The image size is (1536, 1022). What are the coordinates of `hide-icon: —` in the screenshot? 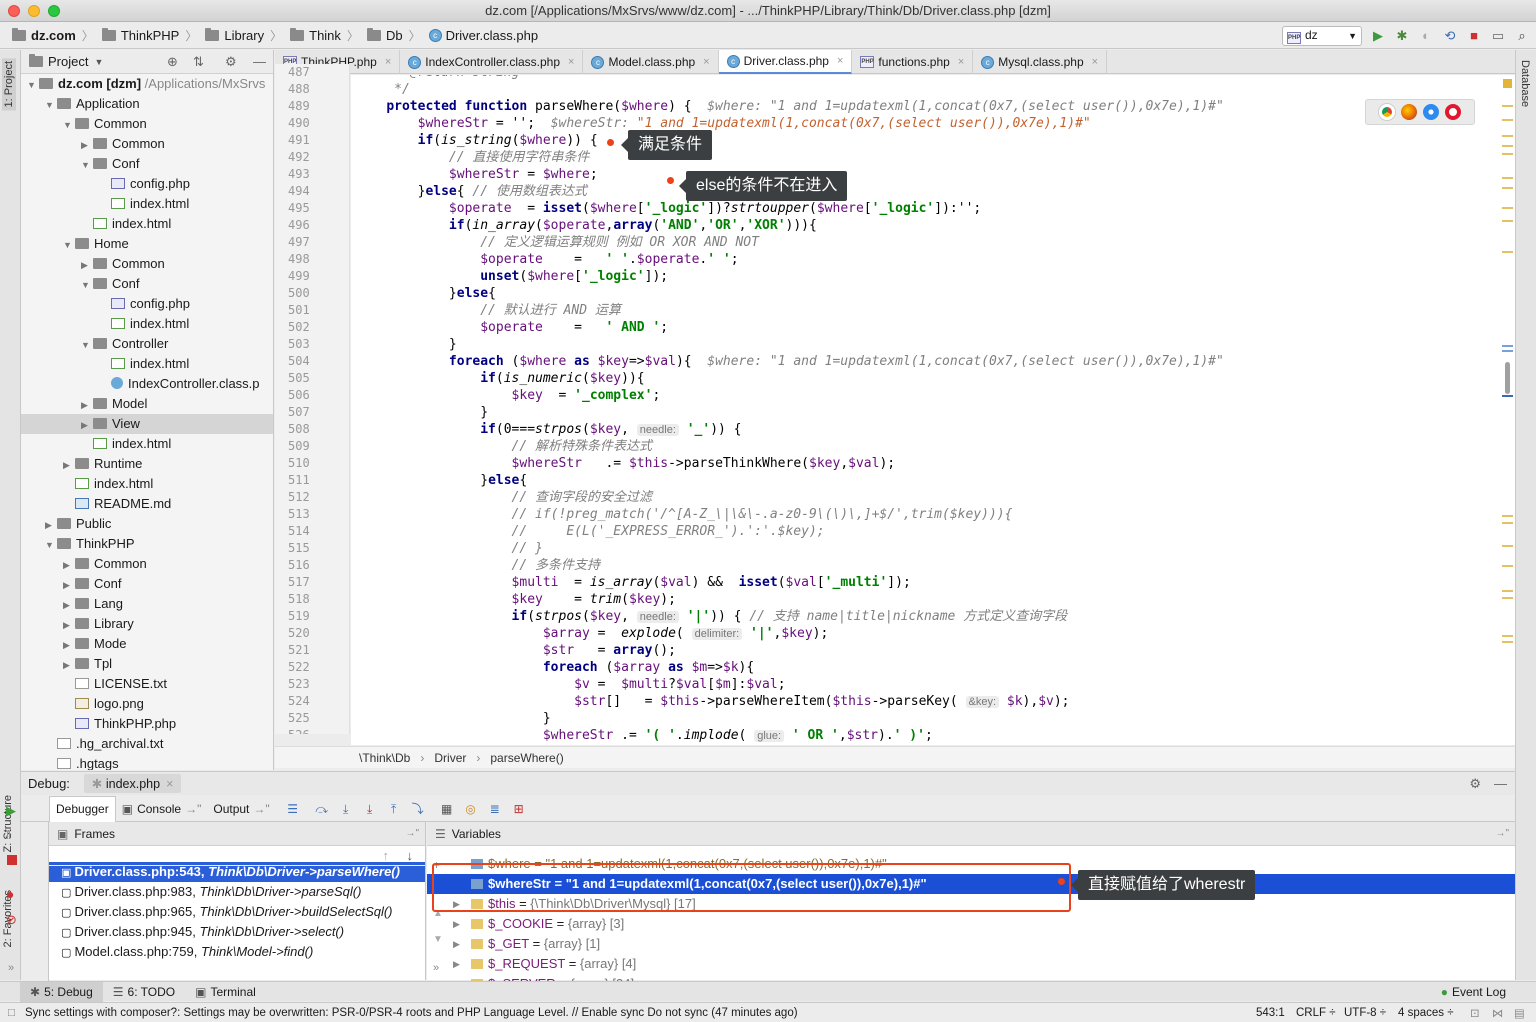 It's located at (1500, 783).